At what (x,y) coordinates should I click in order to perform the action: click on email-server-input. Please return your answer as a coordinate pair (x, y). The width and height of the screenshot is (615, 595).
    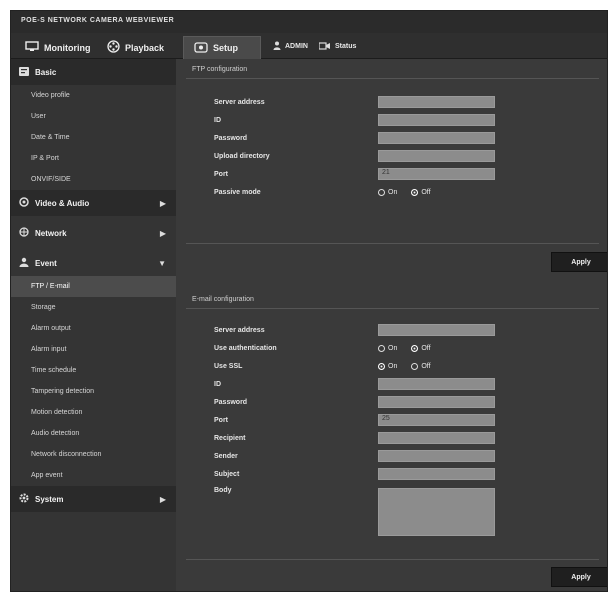
    Looking at the image, I should click on (436, 330).